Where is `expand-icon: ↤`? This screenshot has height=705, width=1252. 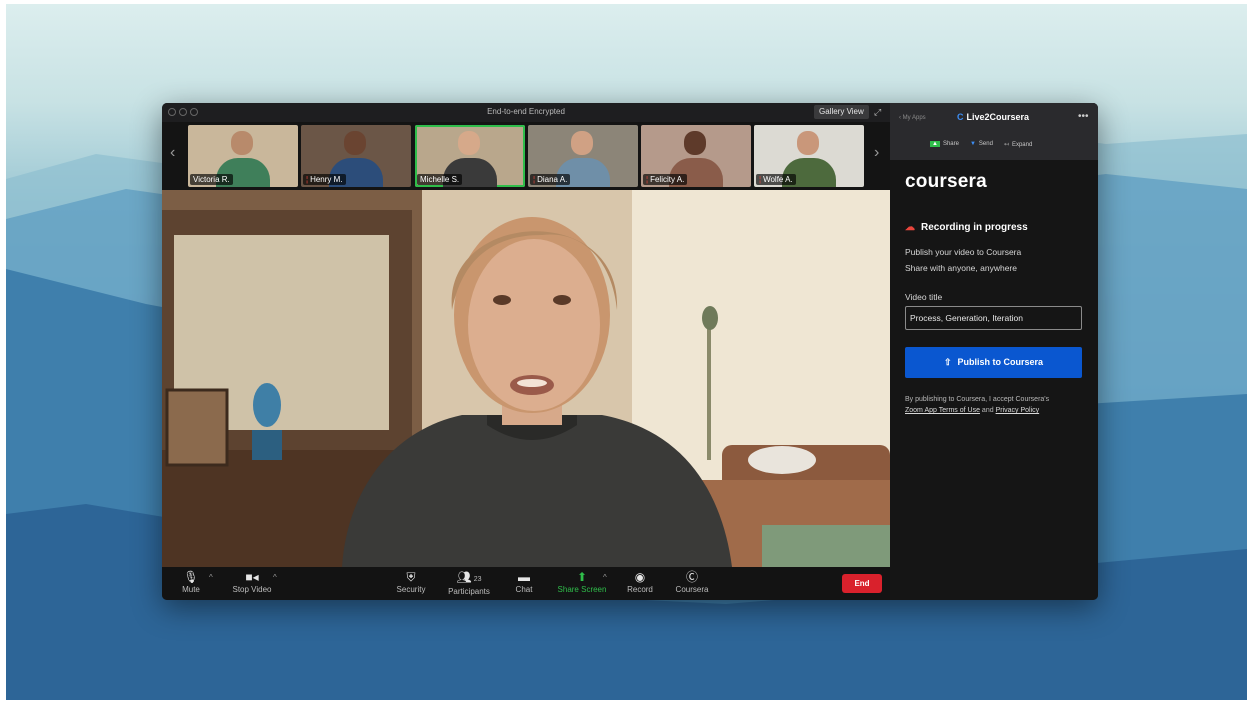 expand-icon: ↤ is located at coordinates (1006, 145).